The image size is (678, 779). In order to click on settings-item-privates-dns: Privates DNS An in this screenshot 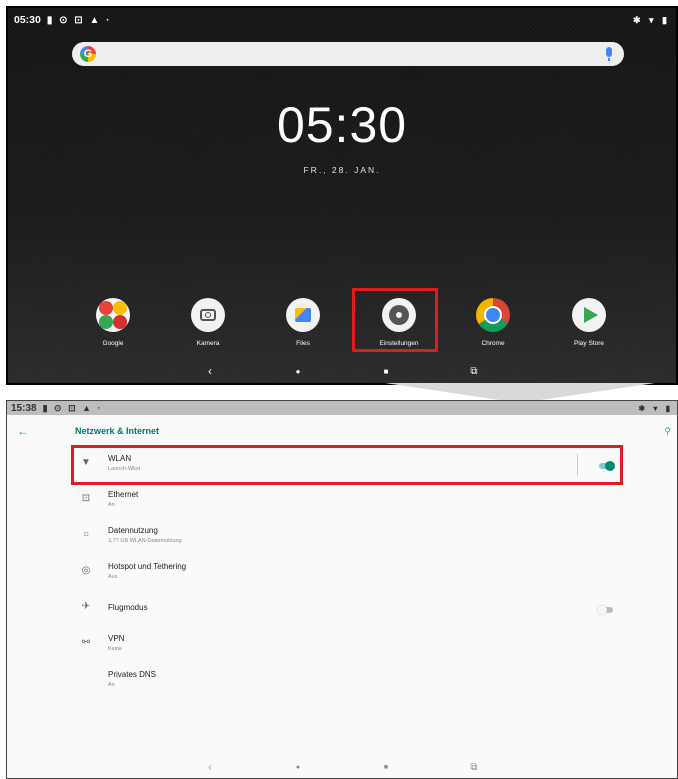, I will do `click(342, 683)`.